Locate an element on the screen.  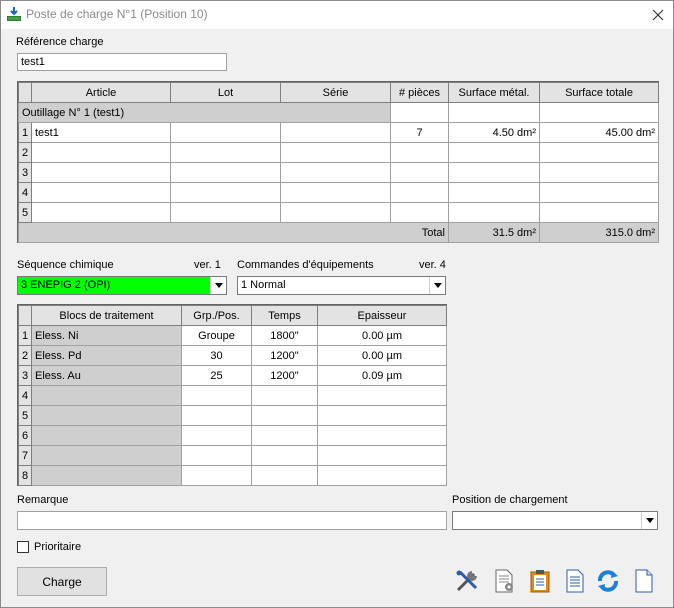
table-row: 8 is located at coordinates (232, 475).